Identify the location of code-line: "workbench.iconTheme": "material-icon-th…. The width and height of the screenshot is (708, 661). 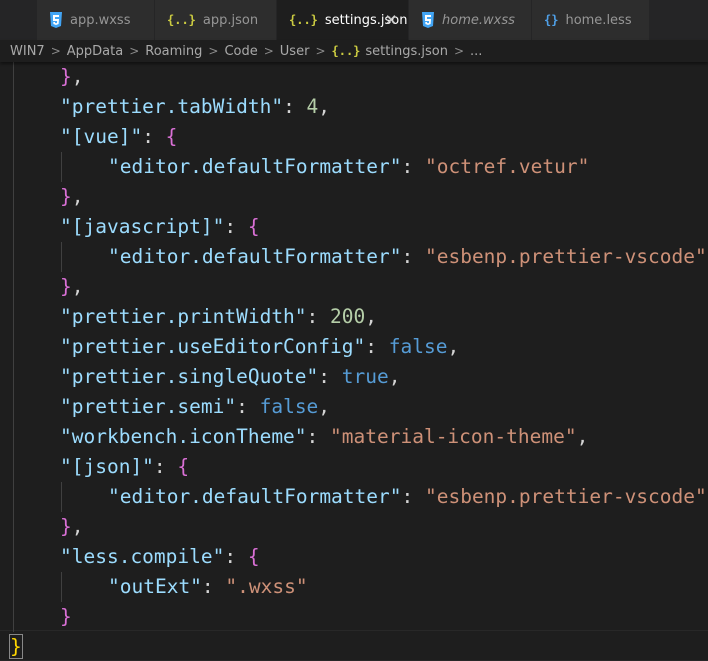
(354, 437).